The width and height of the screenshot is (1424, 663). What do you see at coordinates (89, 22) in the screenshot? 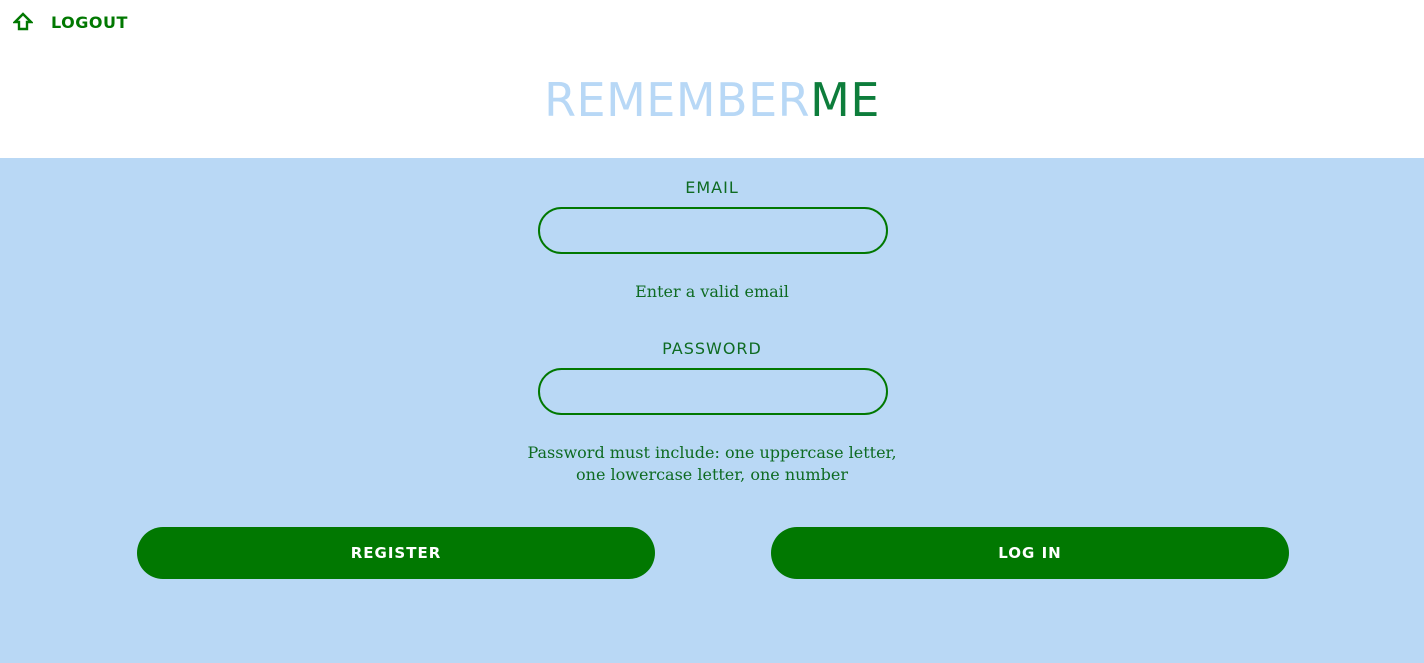
I see `logout-label: LOGOUT` at bounding box center [89, 22].